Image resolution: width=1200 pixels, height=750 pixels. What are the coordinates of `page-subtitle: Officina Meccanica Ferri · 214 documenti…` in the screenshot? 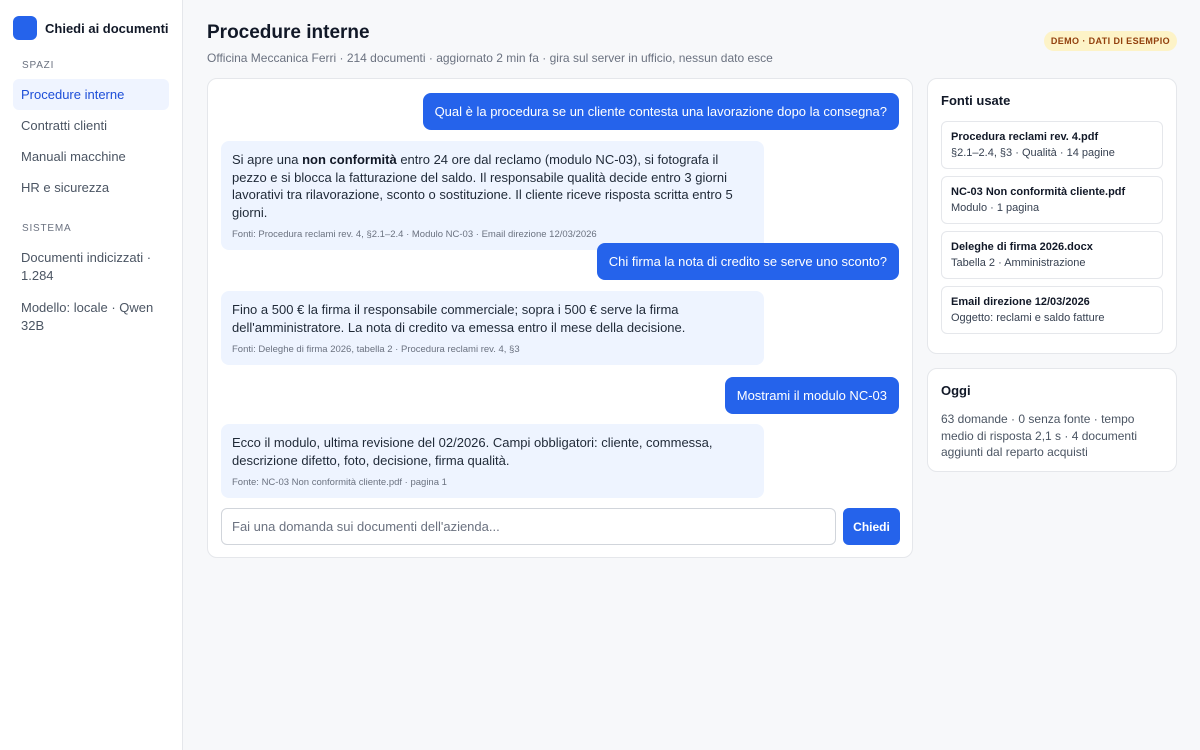 It's located at (490, 58).